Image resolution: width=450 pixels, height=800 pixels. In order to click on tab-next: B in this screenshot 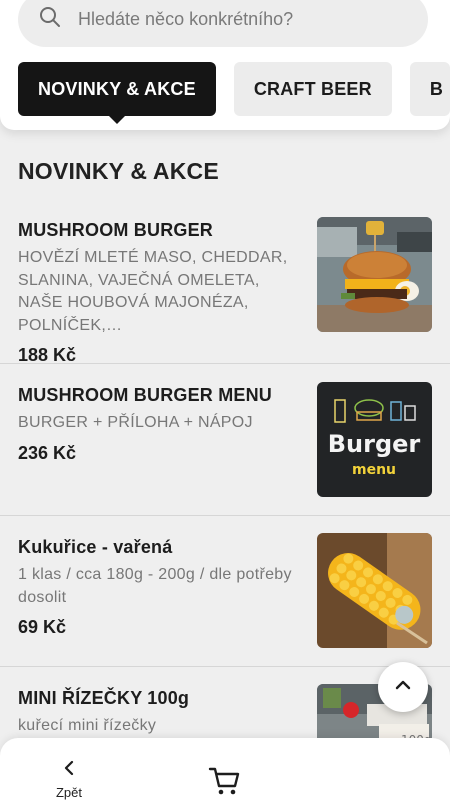, I will do `click(429, 89)`.